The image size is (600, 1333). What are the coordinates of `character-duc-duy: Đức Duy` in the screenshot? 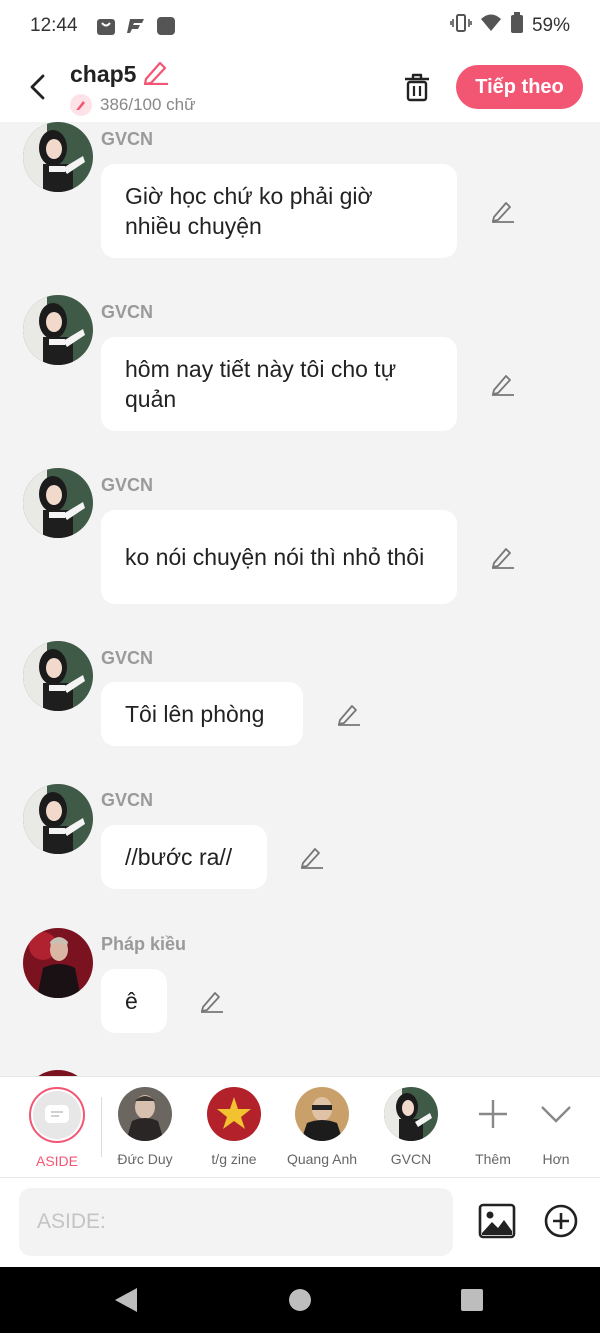 It's located at (145, 1132).